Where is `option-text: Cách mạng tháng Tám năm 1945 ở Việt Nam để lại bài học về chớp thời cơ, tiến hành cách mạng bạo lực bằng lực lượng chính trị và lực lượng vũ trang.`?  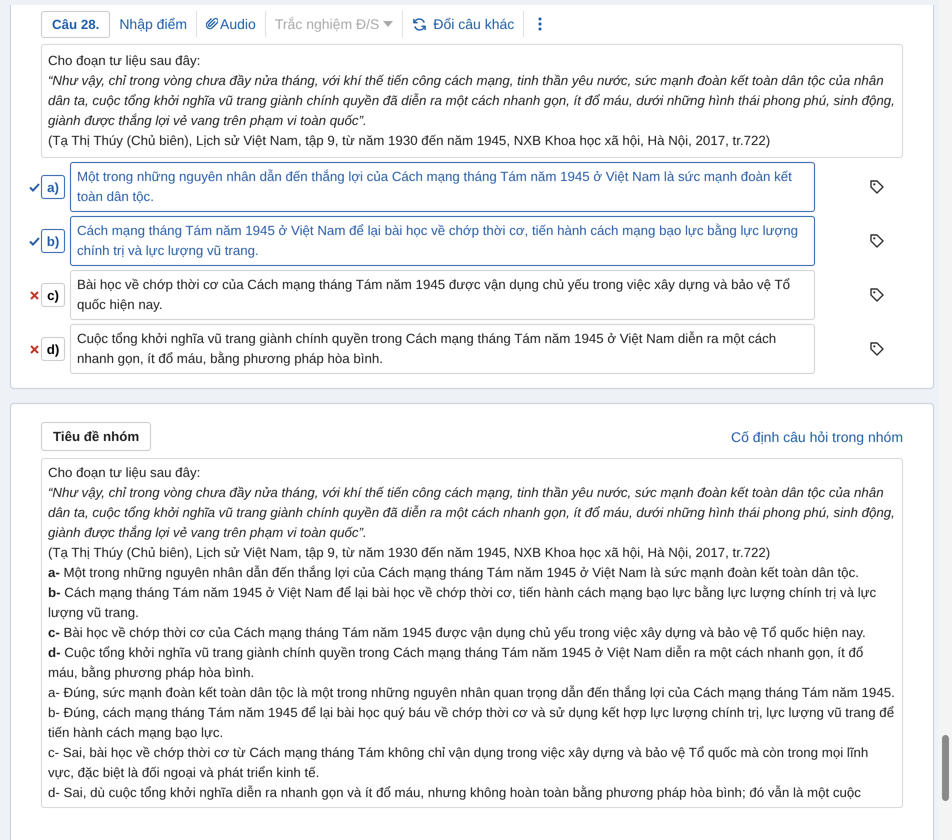 option-text: Cách mạng tháng Tám năm 1945 ở Việt Nam để lại bài học về chớp thời cơ, tiến hành cách mạng bạo lực bằng lực lượng chính trị và lực lượng vũ trang. is located at coordinates (442, 241).